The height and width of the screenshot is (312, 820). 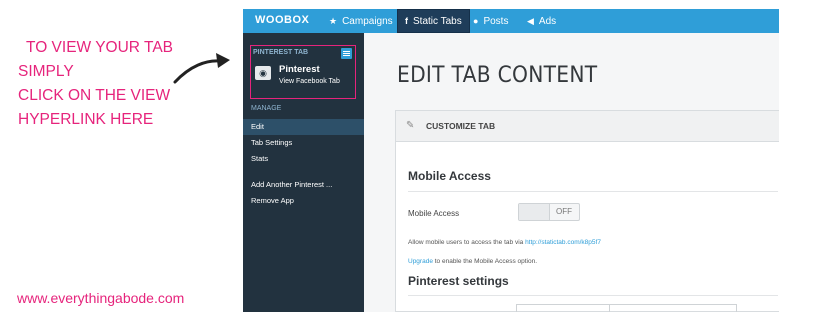 What do you see at coordinates (303, 127) in the screenshot?
I see `sidebar-item-edit: Edit` at bounding box center [303, 127].